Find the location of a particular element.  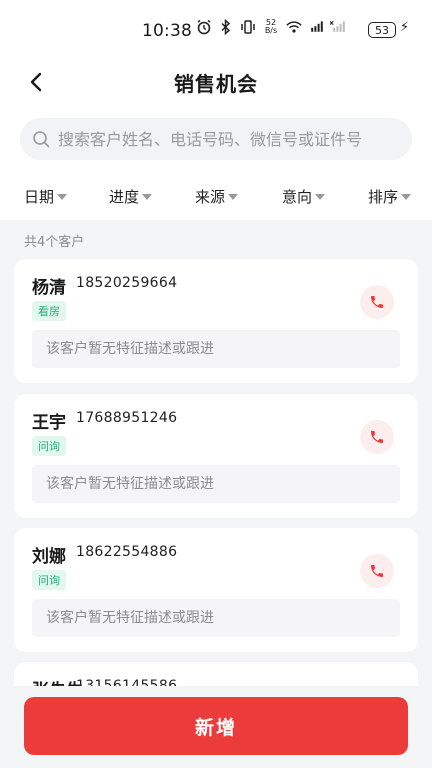

search-icon is located at coordinates (41, 139).